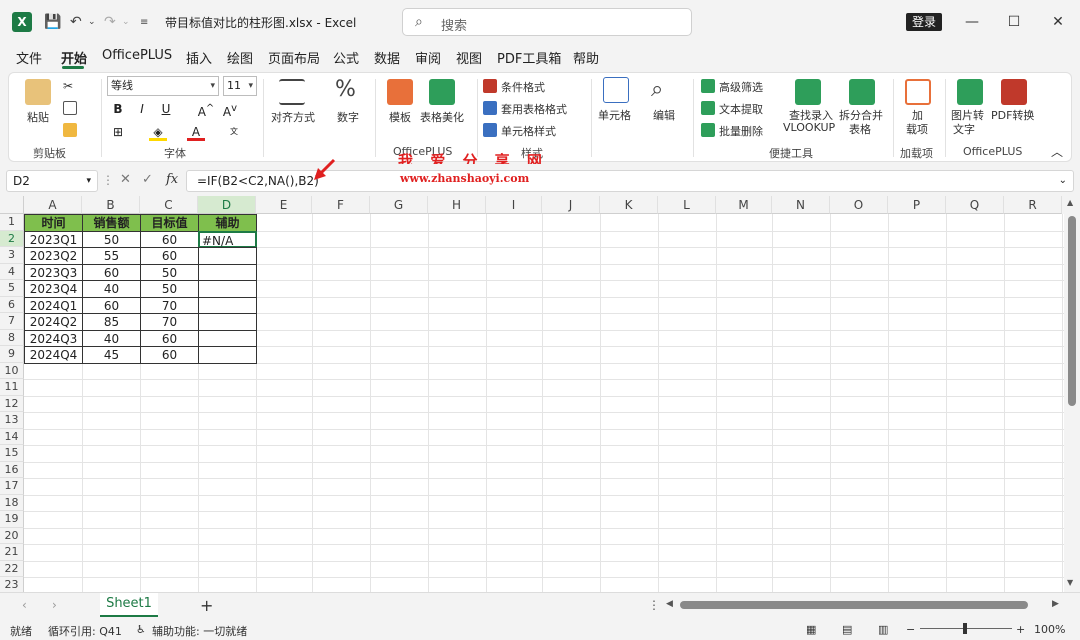  Describe the element at coordinates (169, 223) in the screenshot. I see `table-header-cell: 目标值` at that location.